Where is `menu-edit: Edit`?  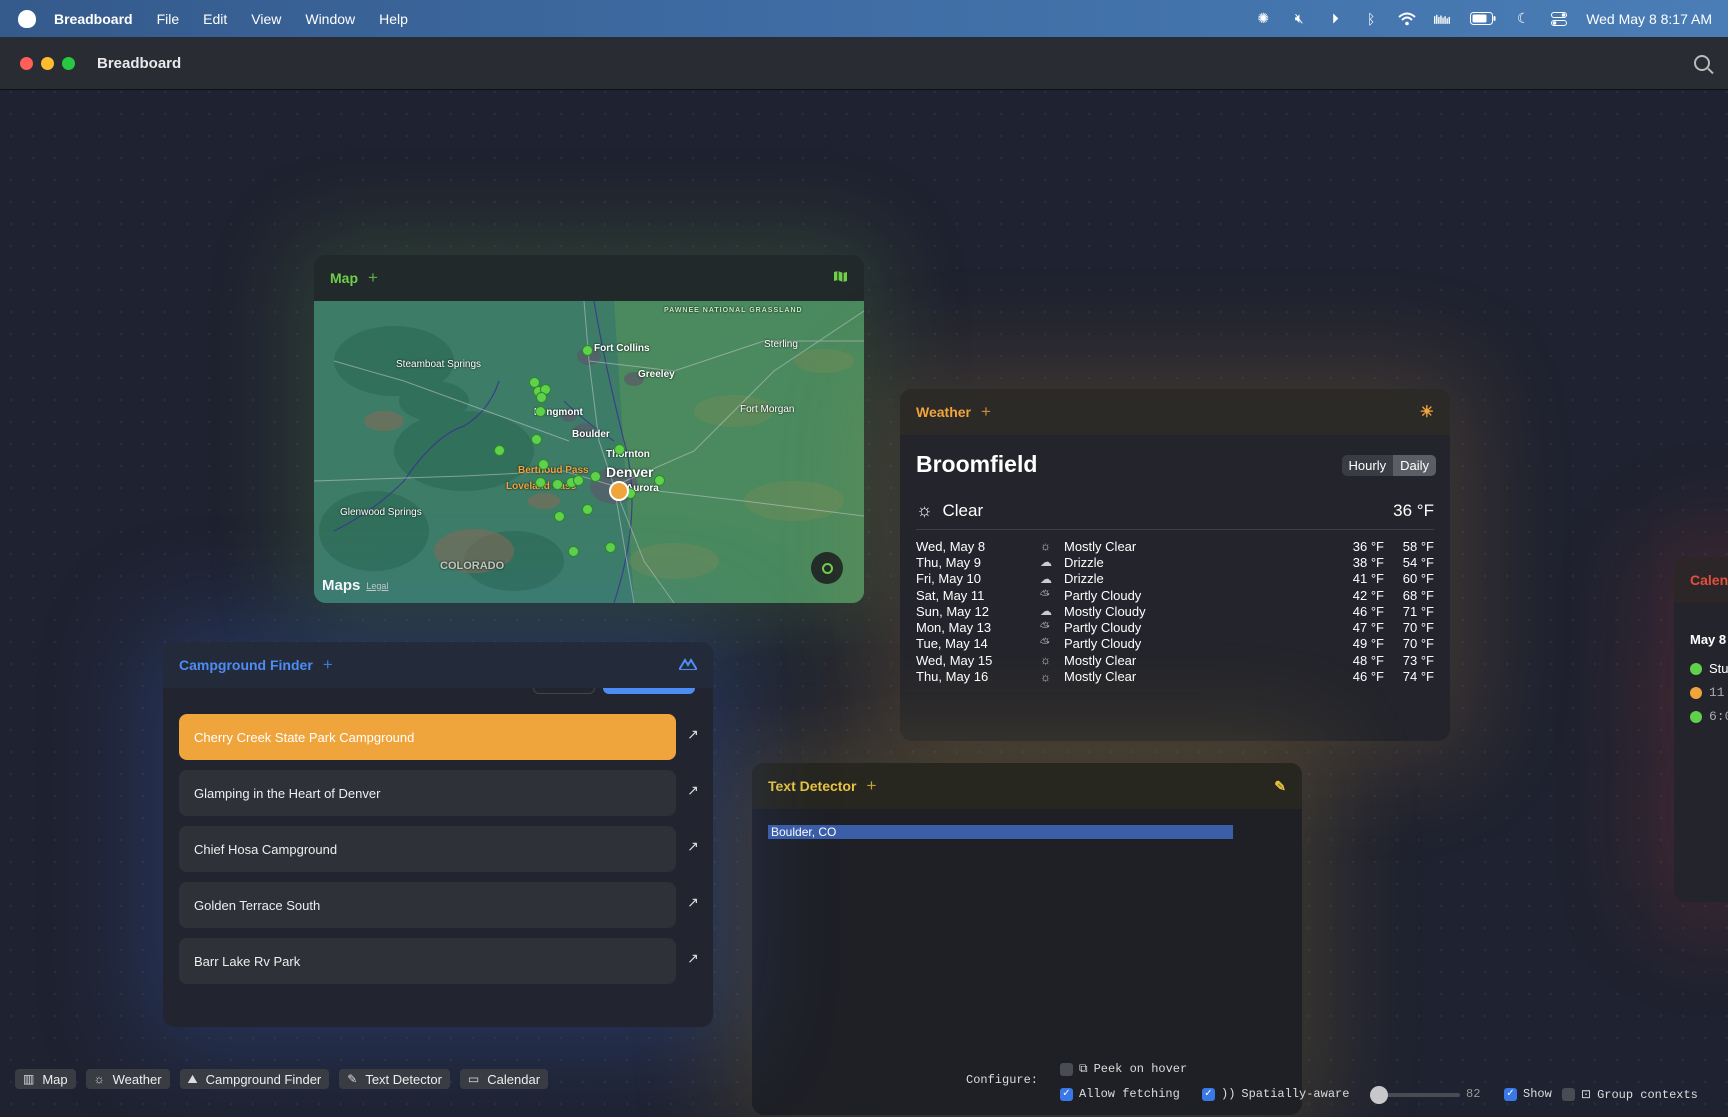 menu-edit: Edit is located at coordinates (215, 19).